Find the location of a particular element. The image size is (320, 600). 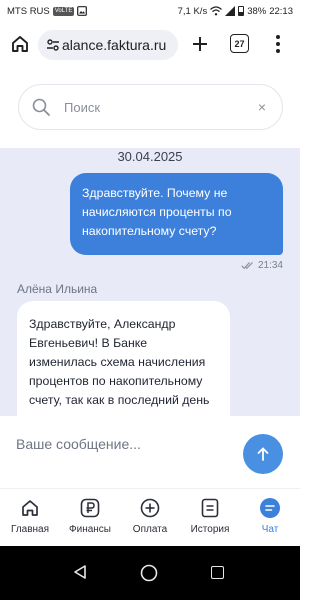

status-left: MTS RUS VoLTE is located at coordinates (47, 11).